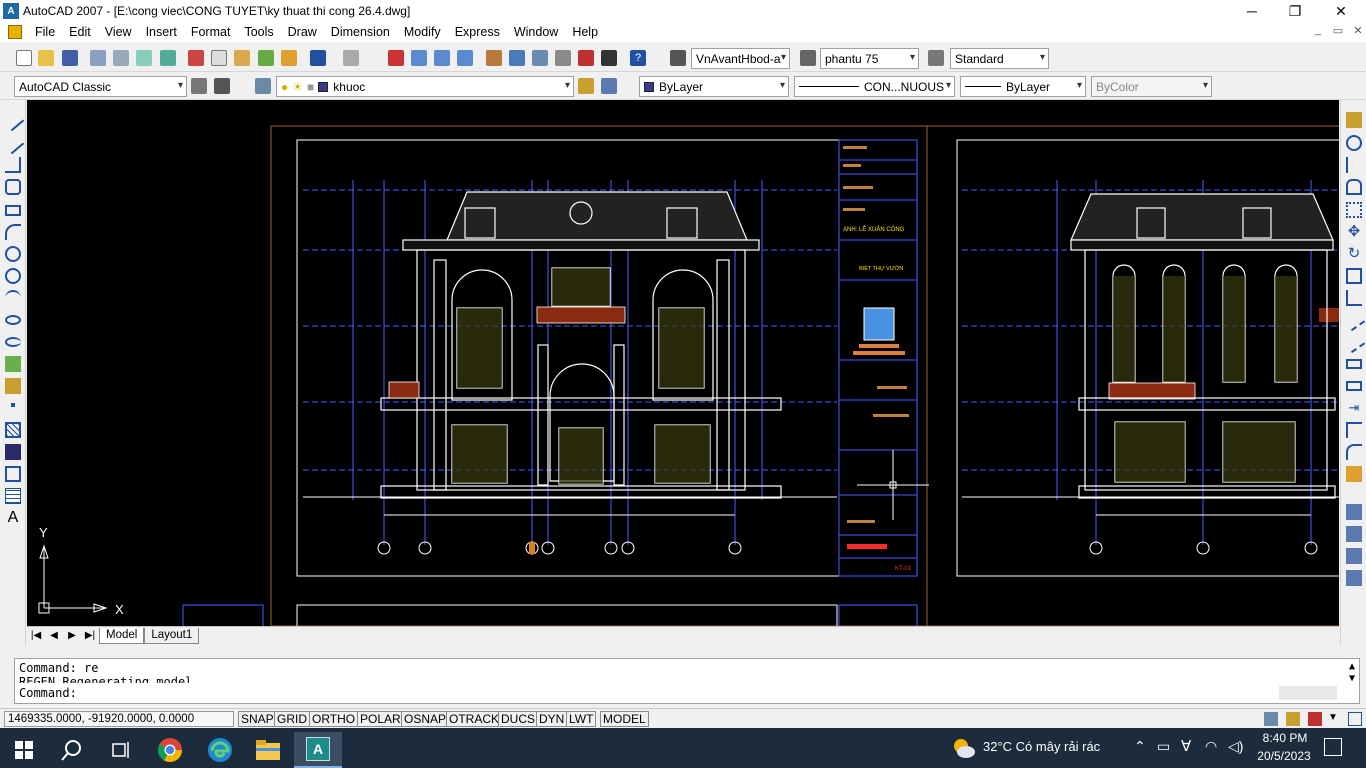  I want to click on menu-insert: Insert, so click(161, 32).